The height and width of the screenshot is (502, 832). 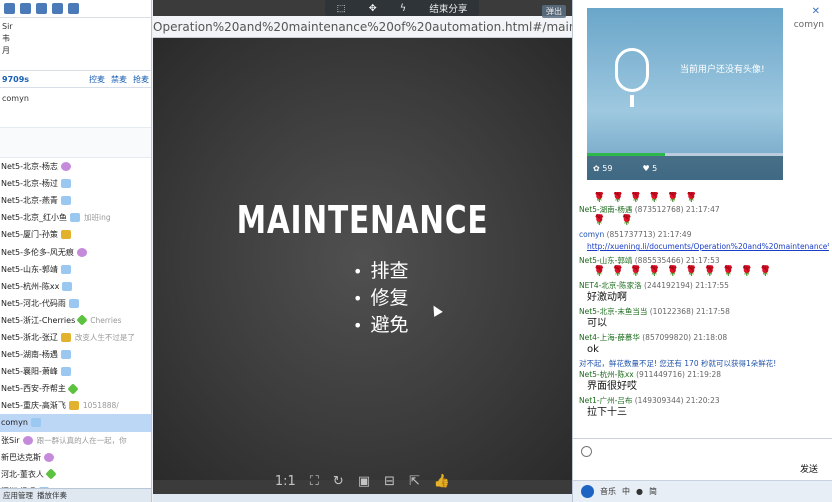 What do you see at coordinates (106, 320) in the screenshot?
I see `member-signature: Cherries` at bounding box center [106, 320].